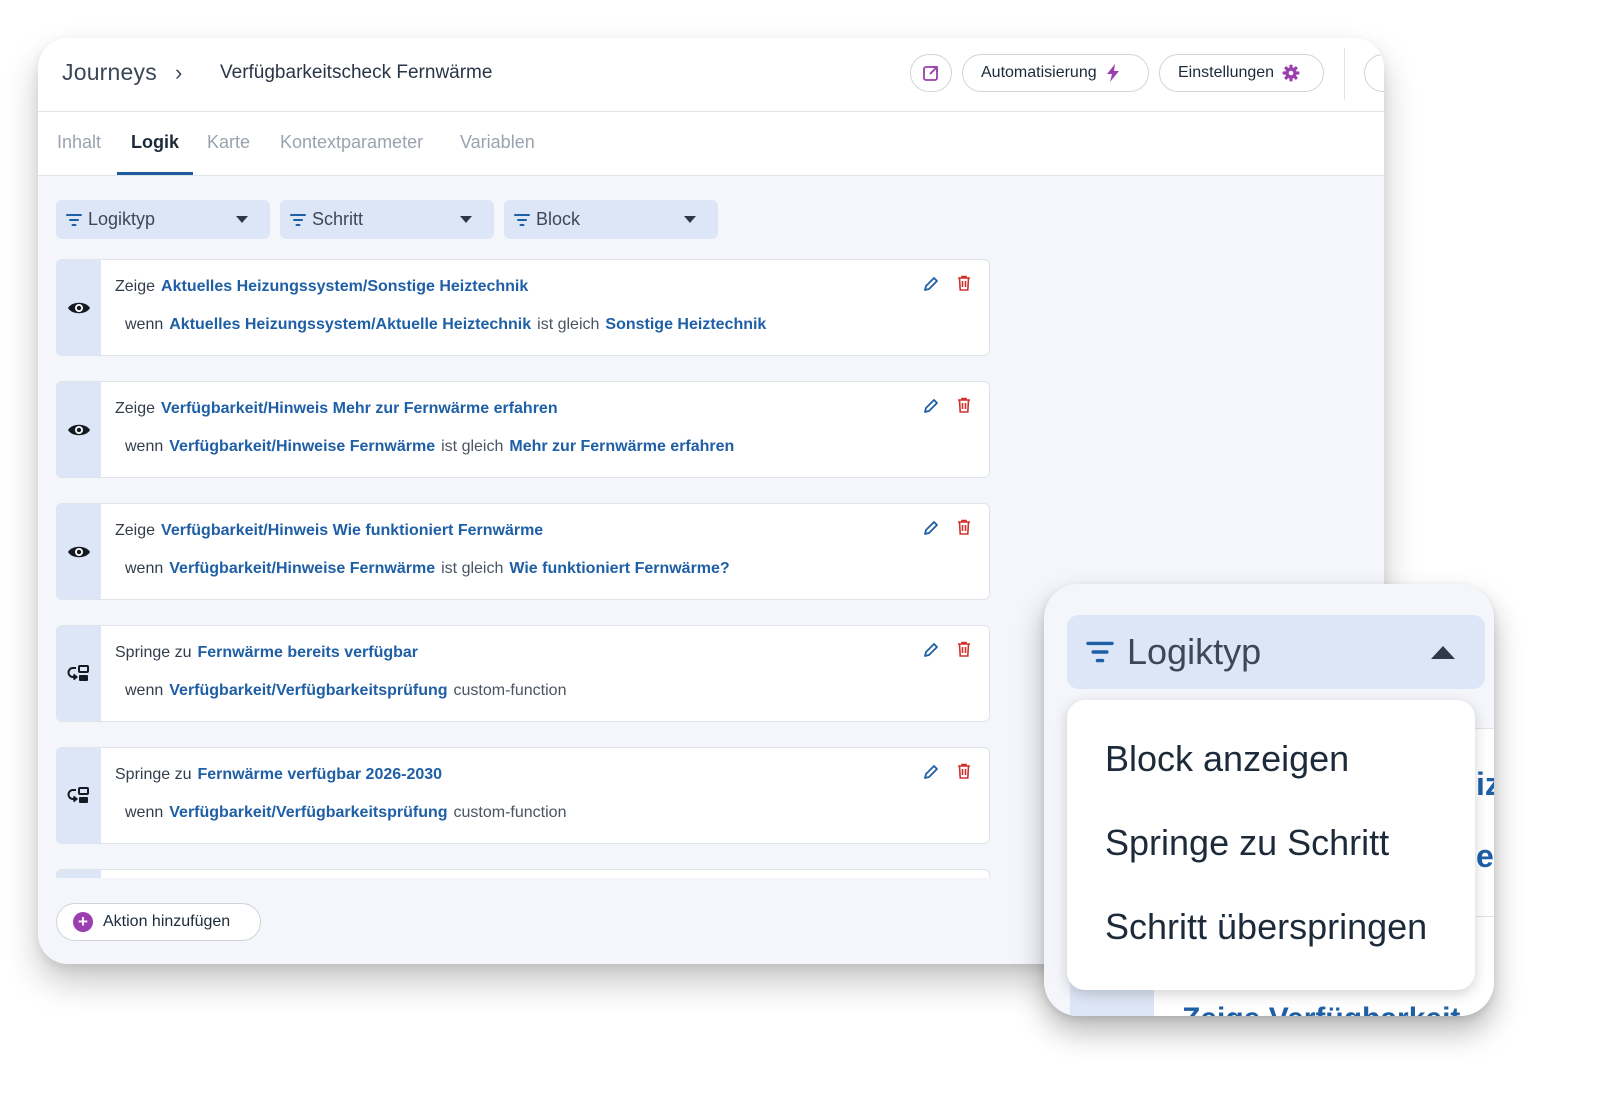 The image size is (1600, 1111). Describe the element at coordinates (1194, 651) in the screenshot. I see `zoom-filter-label: Logiktyp` at that location.